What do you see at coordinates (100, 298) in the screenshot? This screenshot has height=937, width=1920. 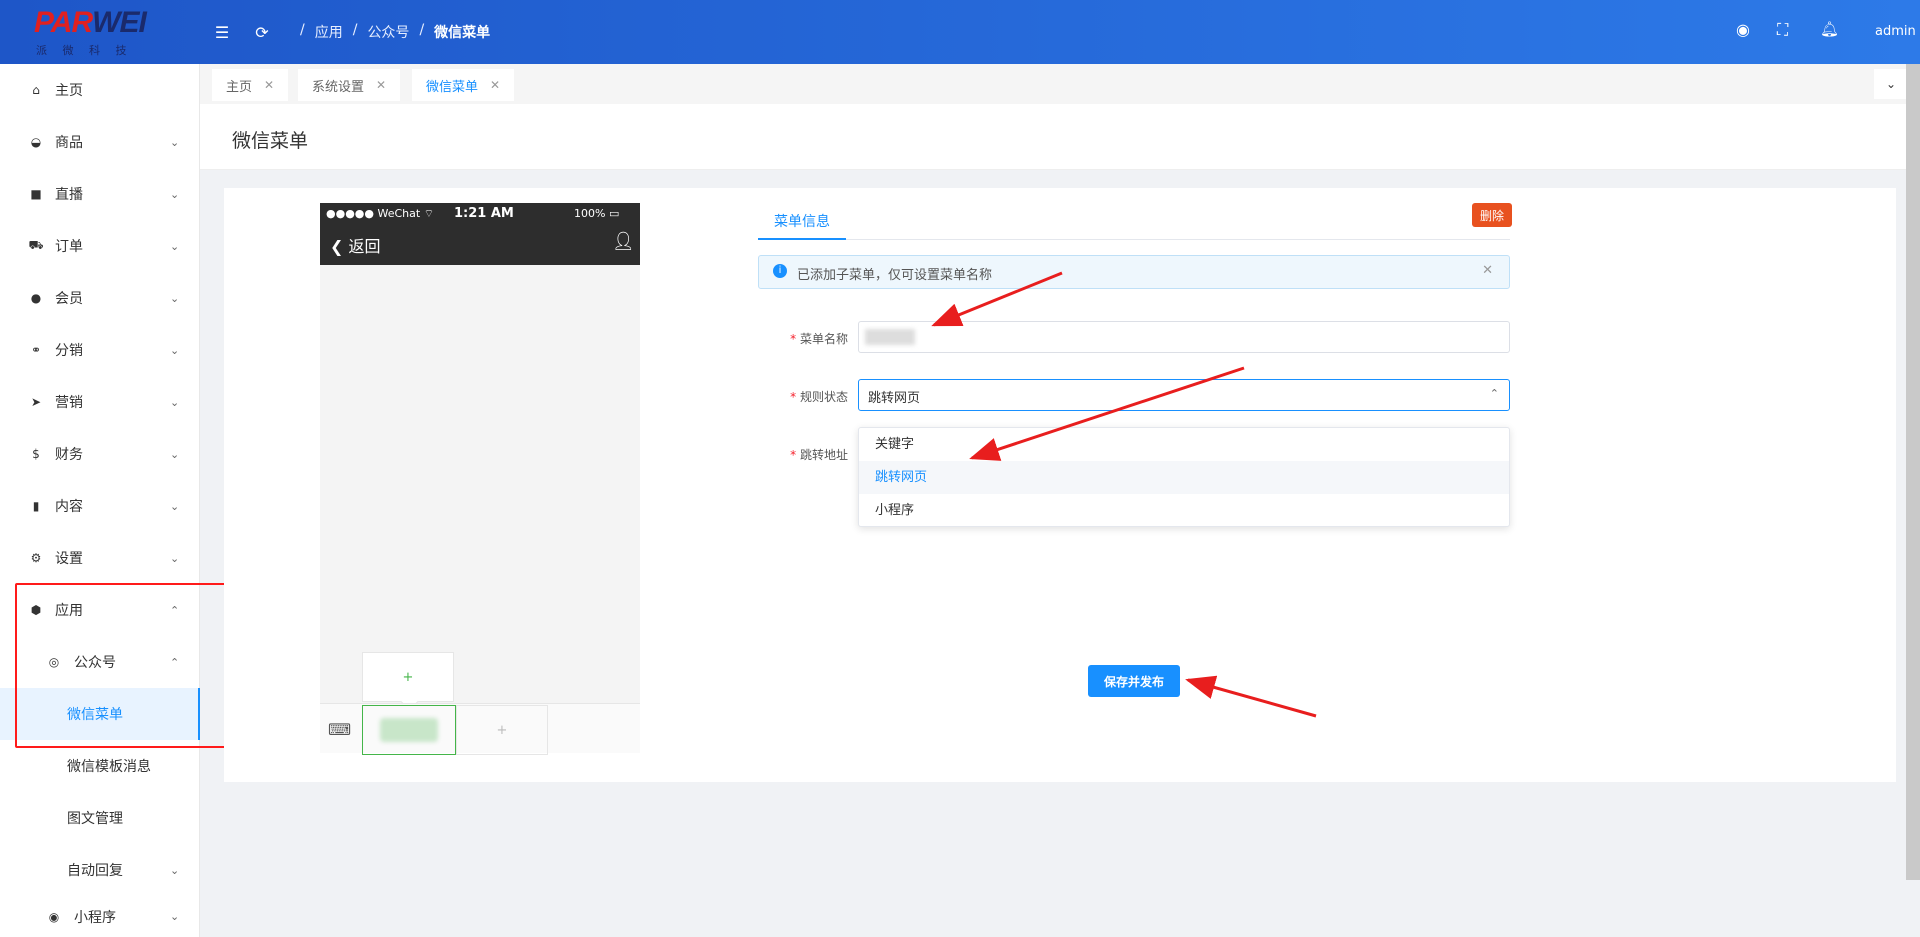 I see `sidebar-item-members: ● 会员 ⌄` at bounding box center [100, 298].